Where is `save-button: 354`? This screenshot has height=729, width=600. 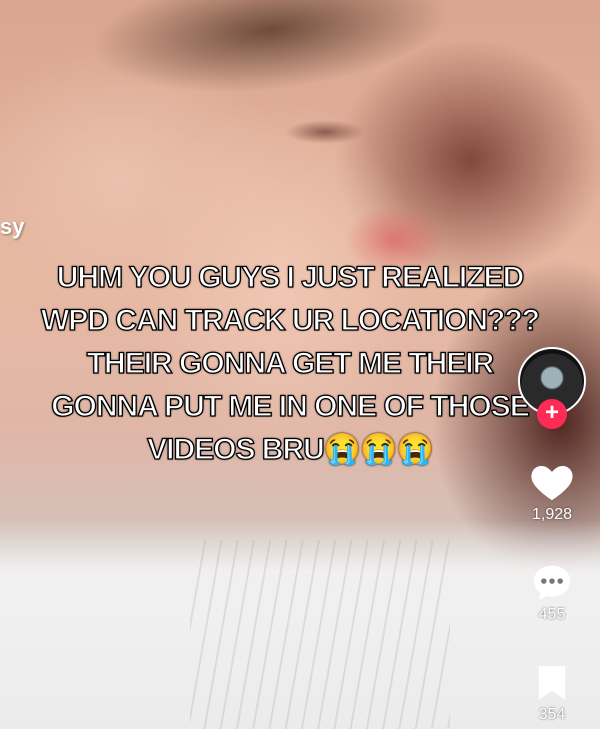 save-button: 354 is located at coordinates (552, 694).